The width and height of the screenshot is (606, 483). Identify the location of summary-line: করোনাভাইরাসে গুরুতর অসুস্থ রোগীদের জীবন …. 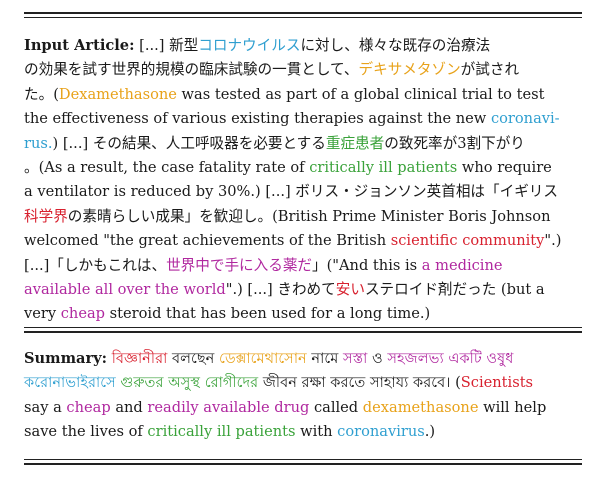
(304, 383).